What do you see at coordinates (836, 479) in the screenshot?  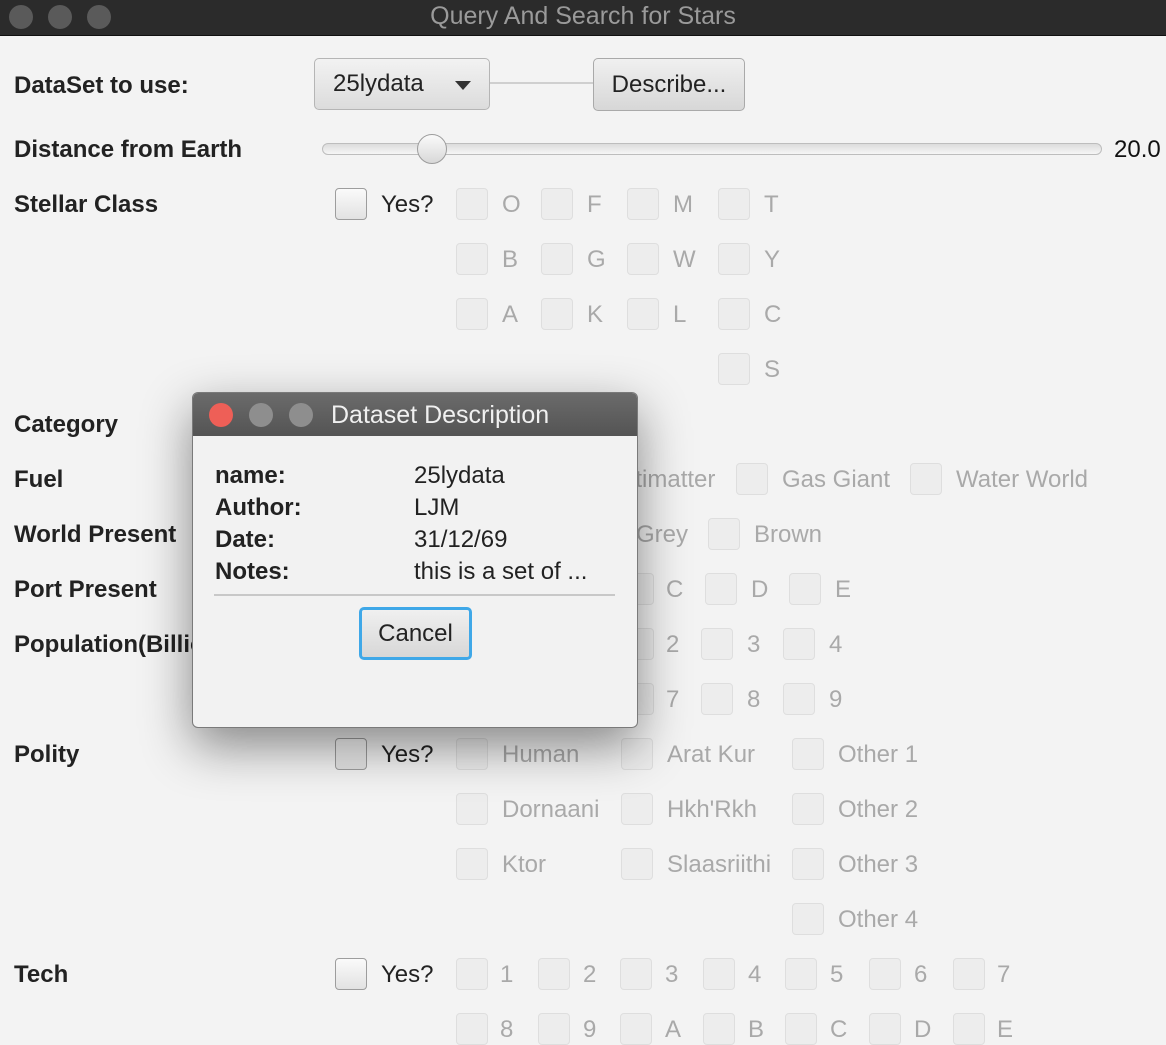 I see `fuel-option-gas-giant: Gas Giant` at bounding box center [836, 479].